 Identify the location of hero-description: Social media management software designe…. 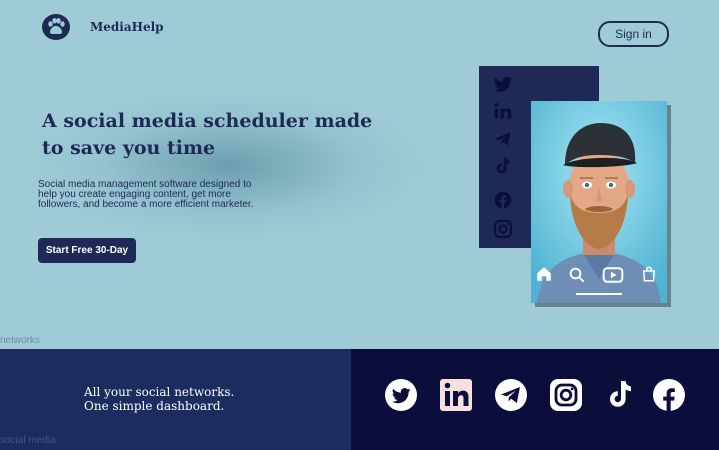
(146, 194).